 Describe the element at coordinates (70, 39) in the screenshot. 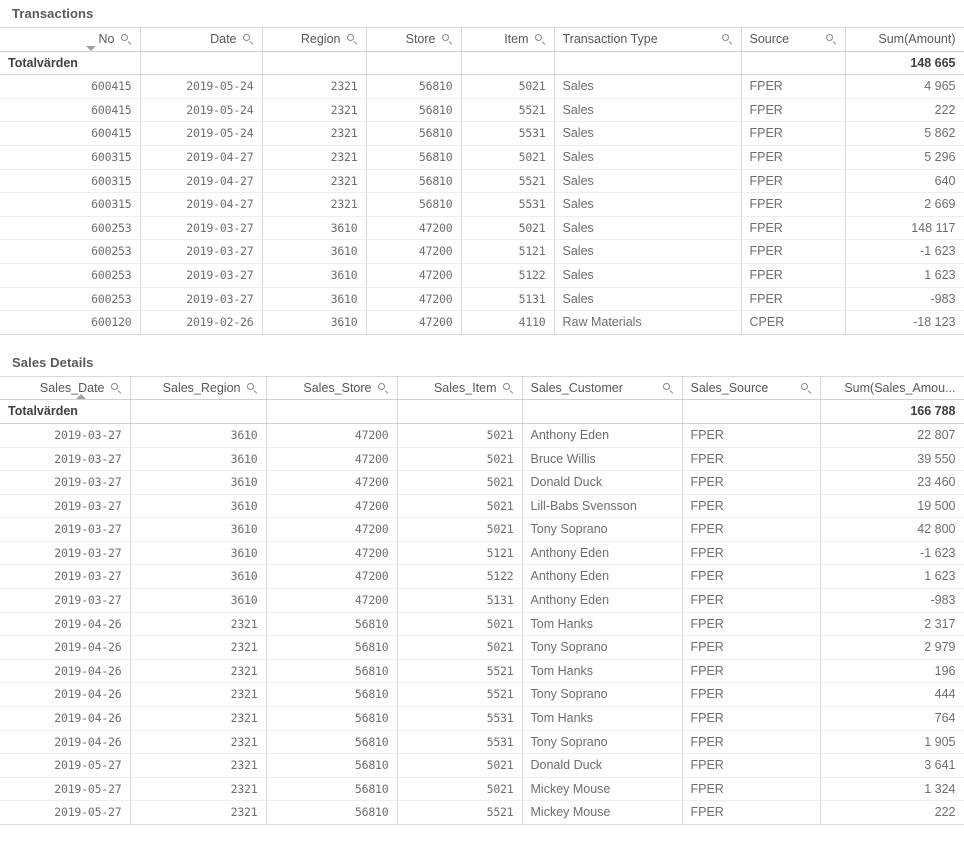

I see `column-header-no: No` at that location.